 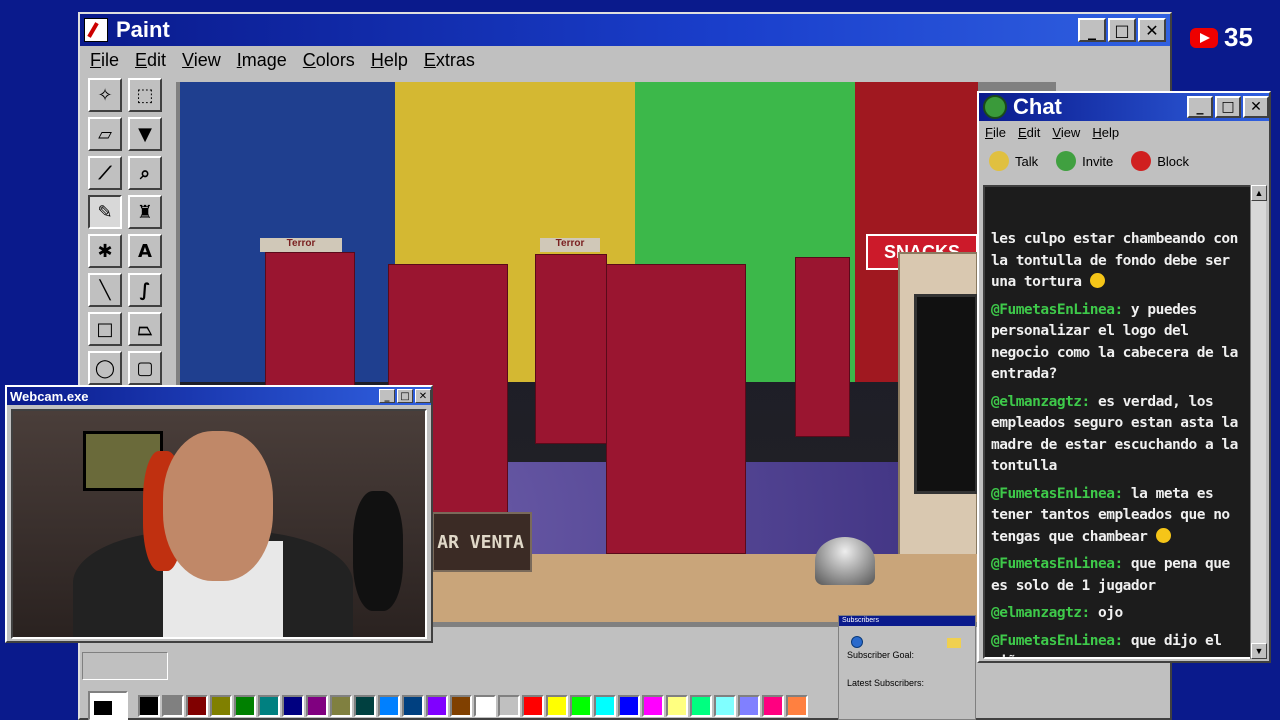 I want to click on color-picker-icon: ⟋, so click(x=105, y=173).